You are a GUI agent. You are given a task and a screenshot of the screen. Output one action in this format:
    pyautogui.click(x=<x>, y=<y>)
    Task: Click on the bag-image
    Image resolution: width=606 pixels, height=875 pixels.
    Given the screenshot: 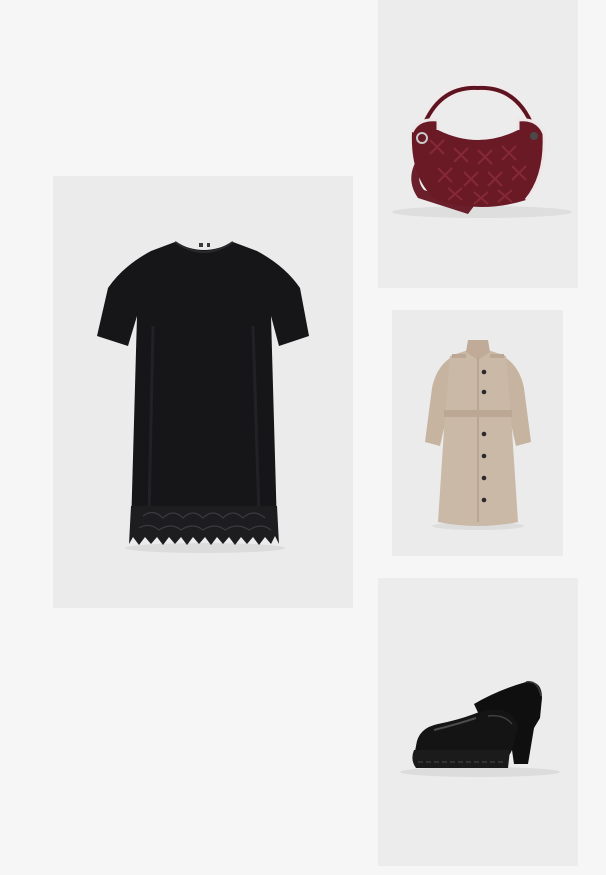 What is the action you would take?
    pyautogui.click(x=482, y=150)
    